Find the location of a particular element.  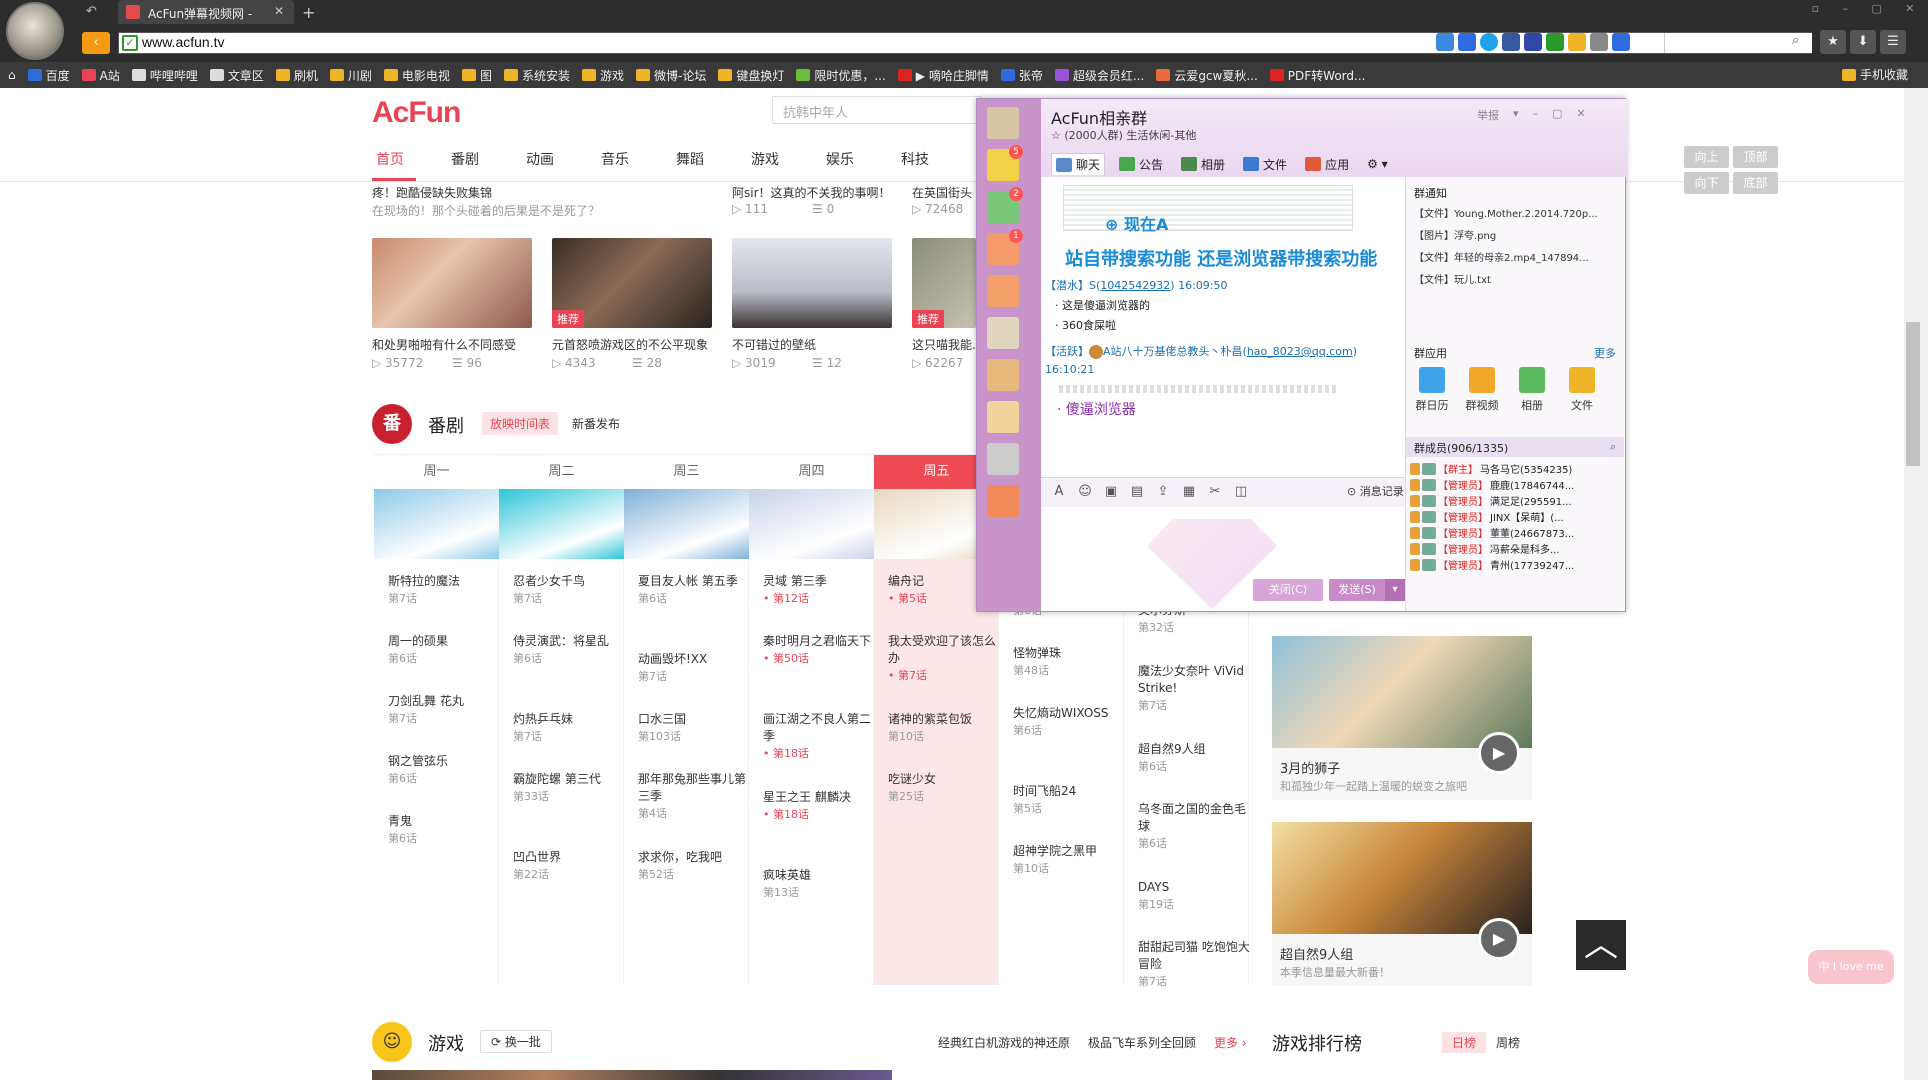

anime-title: 那年那兔那些事儿第三季 is located at coordinates (695, 788).